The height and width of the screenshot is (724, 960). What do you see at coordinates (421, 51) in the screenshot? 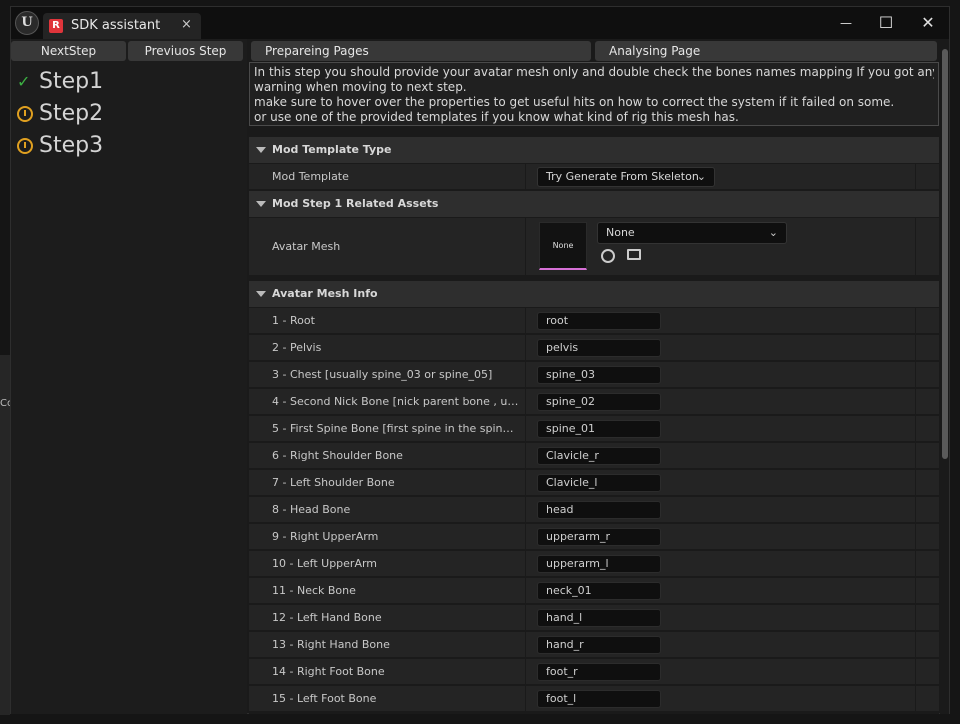
I see `tab-prepareing-pages: Prepareing Pages` at bounding box center [421, 51].